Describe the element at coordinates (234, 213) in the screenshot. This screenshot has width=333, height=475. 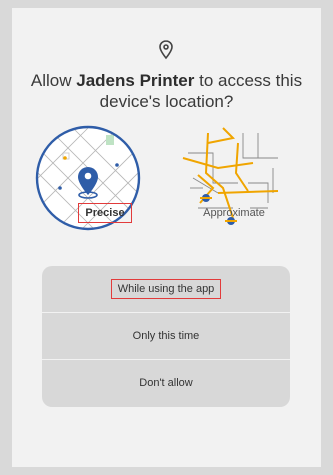
I see `approximate-label: Approximate` at that location.